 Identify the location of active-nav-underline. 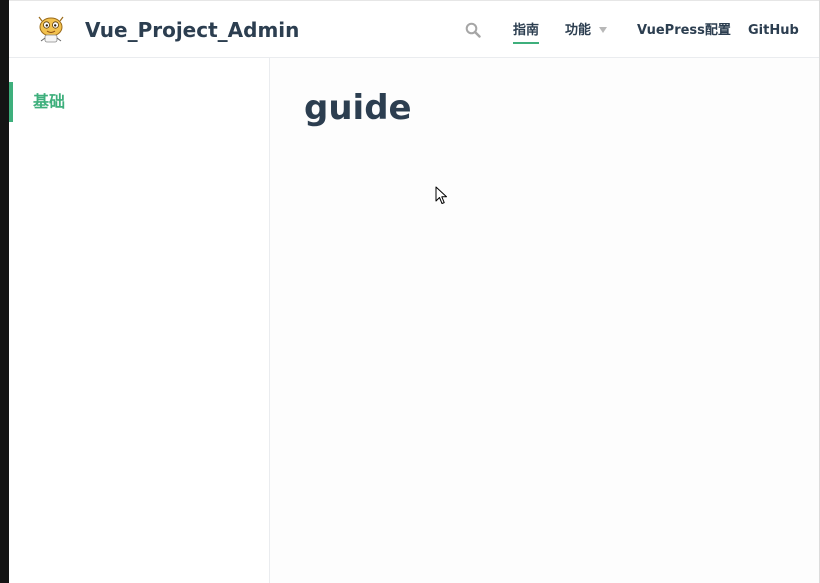
(526, 43).